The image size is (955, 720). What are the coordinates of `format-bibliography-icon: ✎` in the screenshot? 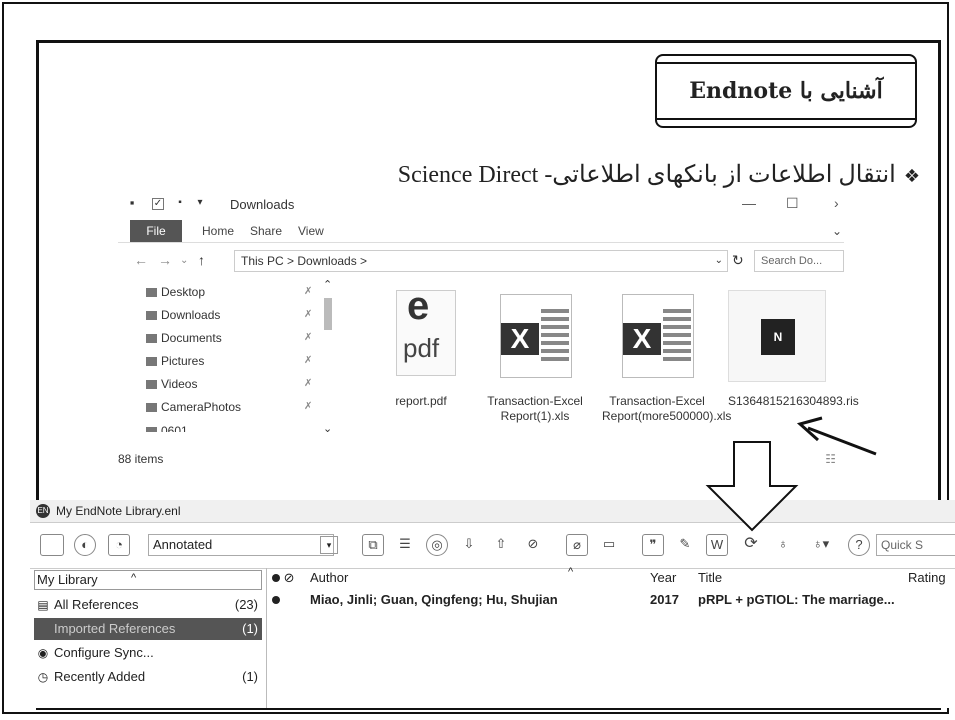 It's located at (685, 545).